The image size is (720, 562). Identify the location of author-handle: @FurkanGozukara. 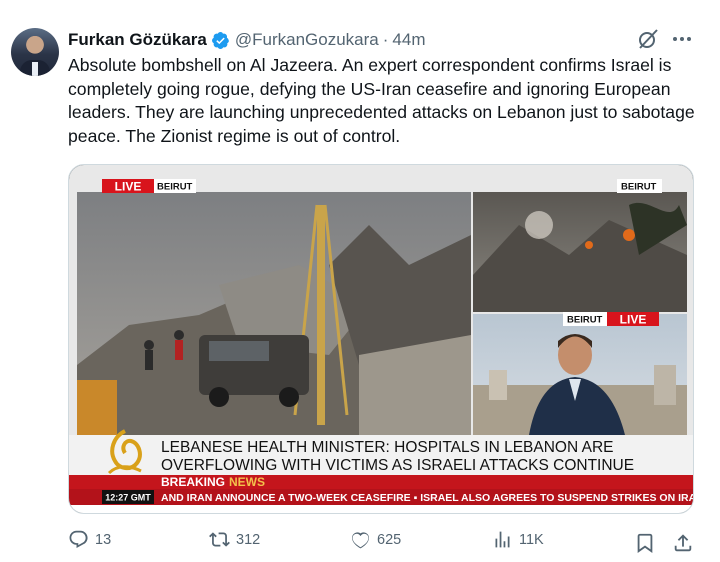
(307, 40).